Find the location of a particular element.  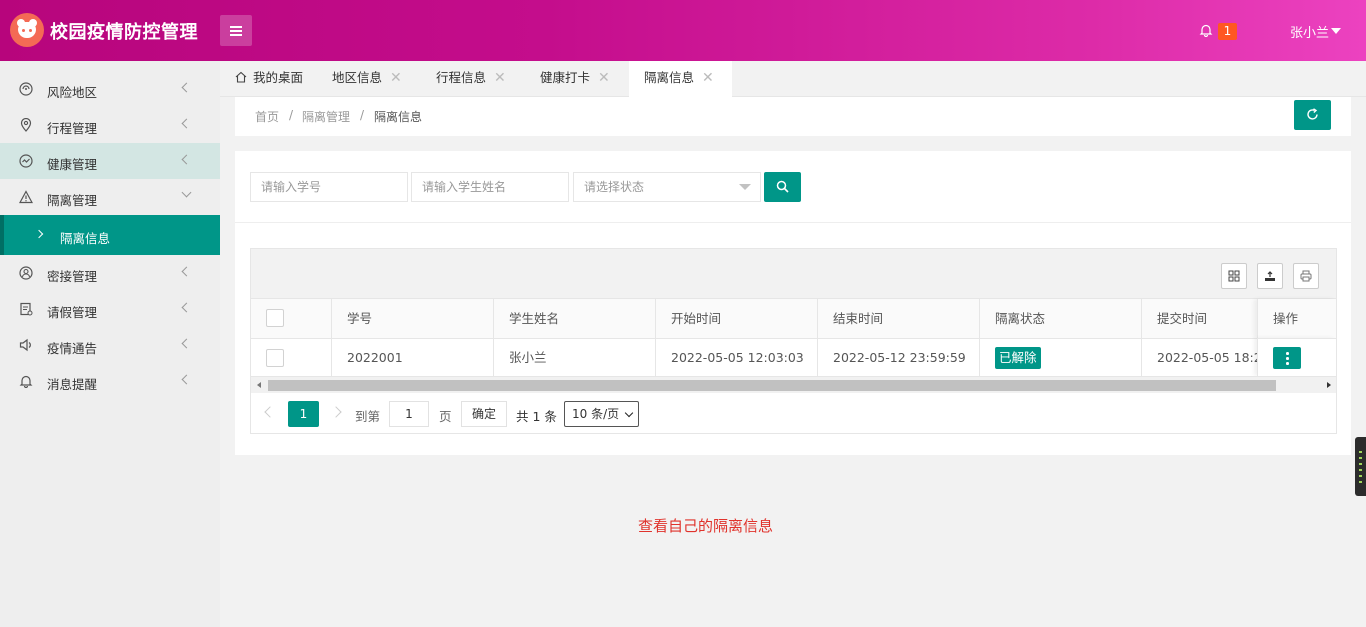

sidebar-item-close-contacts: 密接管理 is located at coordinates (110, 273).